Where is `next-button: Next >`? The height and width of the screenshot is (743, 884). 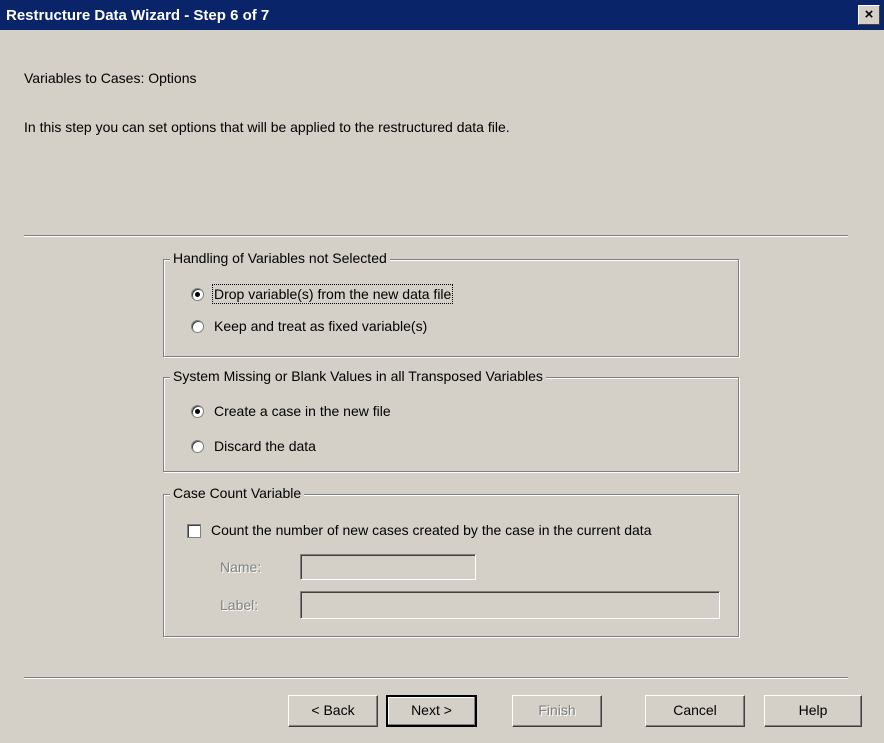 next-button: Next > is located at coordinates (431, 711).